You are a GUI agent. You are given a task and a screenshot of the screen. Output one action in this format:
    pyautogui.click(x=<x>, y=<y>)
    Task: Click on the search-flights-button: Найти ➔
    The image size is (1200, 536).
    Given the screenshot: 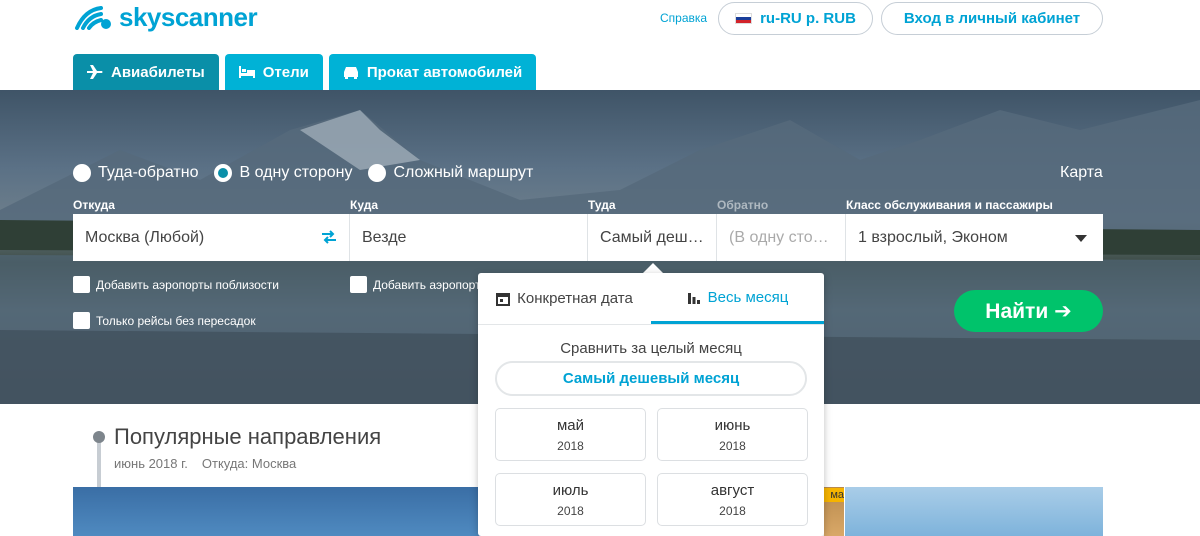 What is the action you would take?
    pyautogui.click(x=1028, y=311)
    